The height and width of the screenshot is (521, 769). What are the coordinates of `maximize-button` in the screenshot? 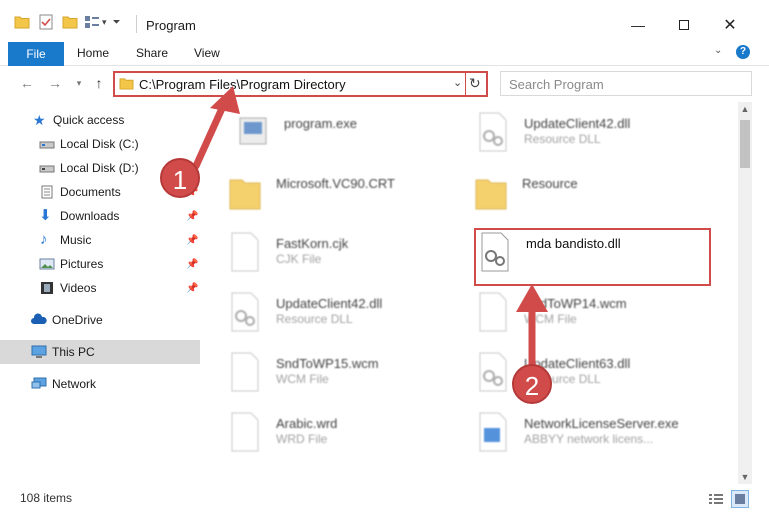 It's located at (684, 25).